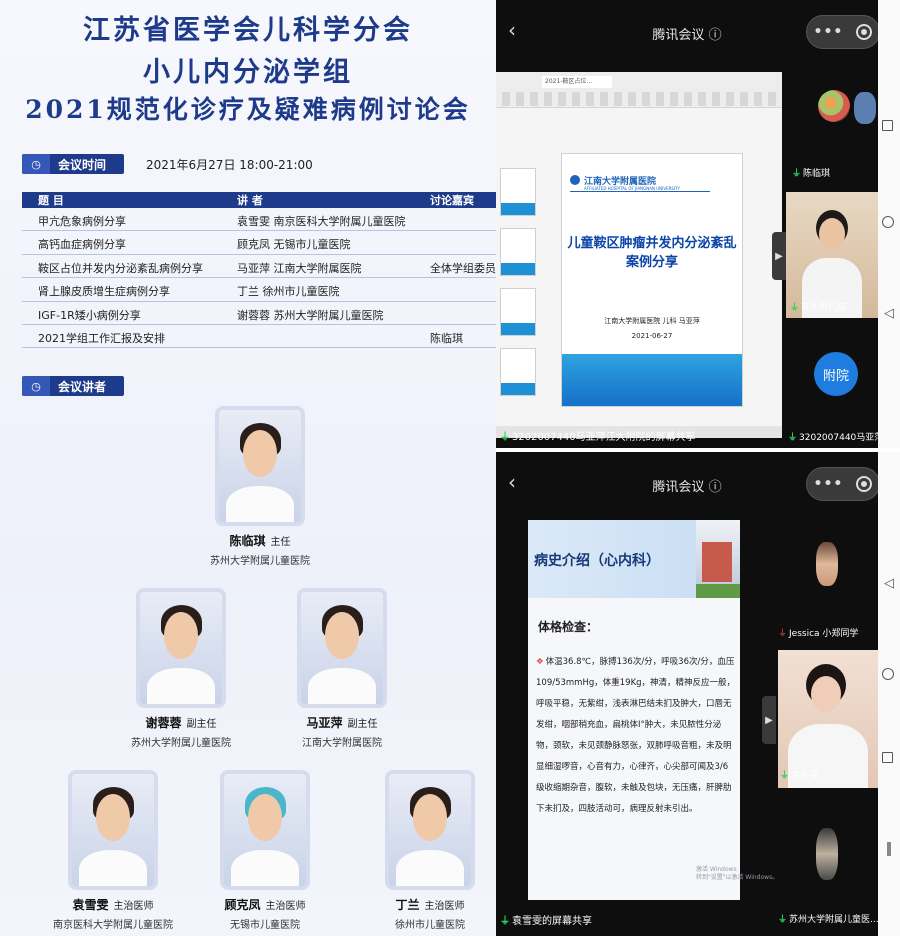  Describe the element at coordinates (250, 200) in the screenshot. I see `schedule-header-speaker: 讲 者` at that location.